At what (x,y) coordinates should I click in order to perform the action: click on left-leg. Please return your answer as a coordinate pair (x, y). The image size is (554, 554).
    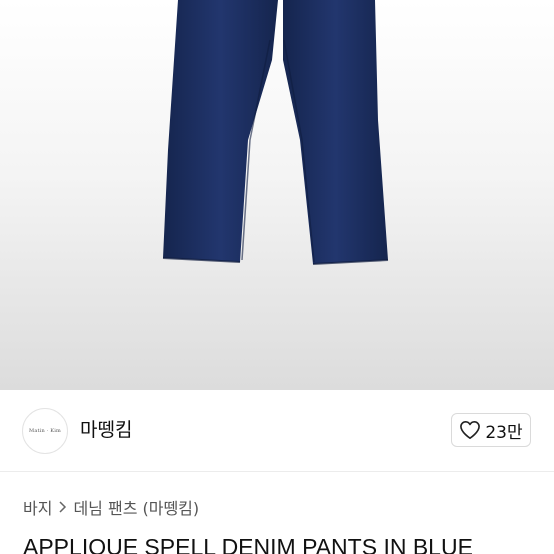
    Looking at the image, I should click on (220, 131).